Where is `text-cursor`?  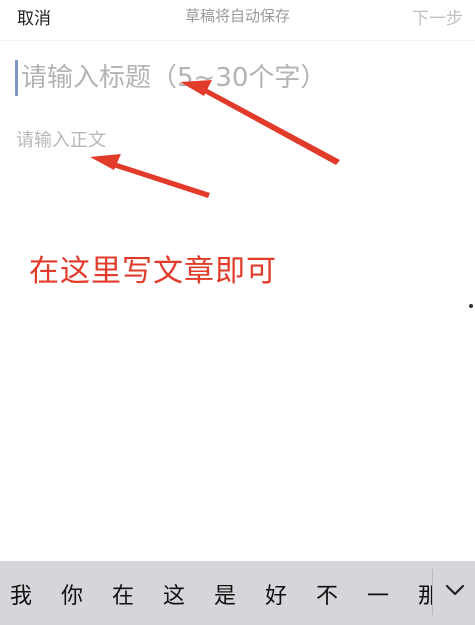 text-cursor is located at coordinates (16, 78).